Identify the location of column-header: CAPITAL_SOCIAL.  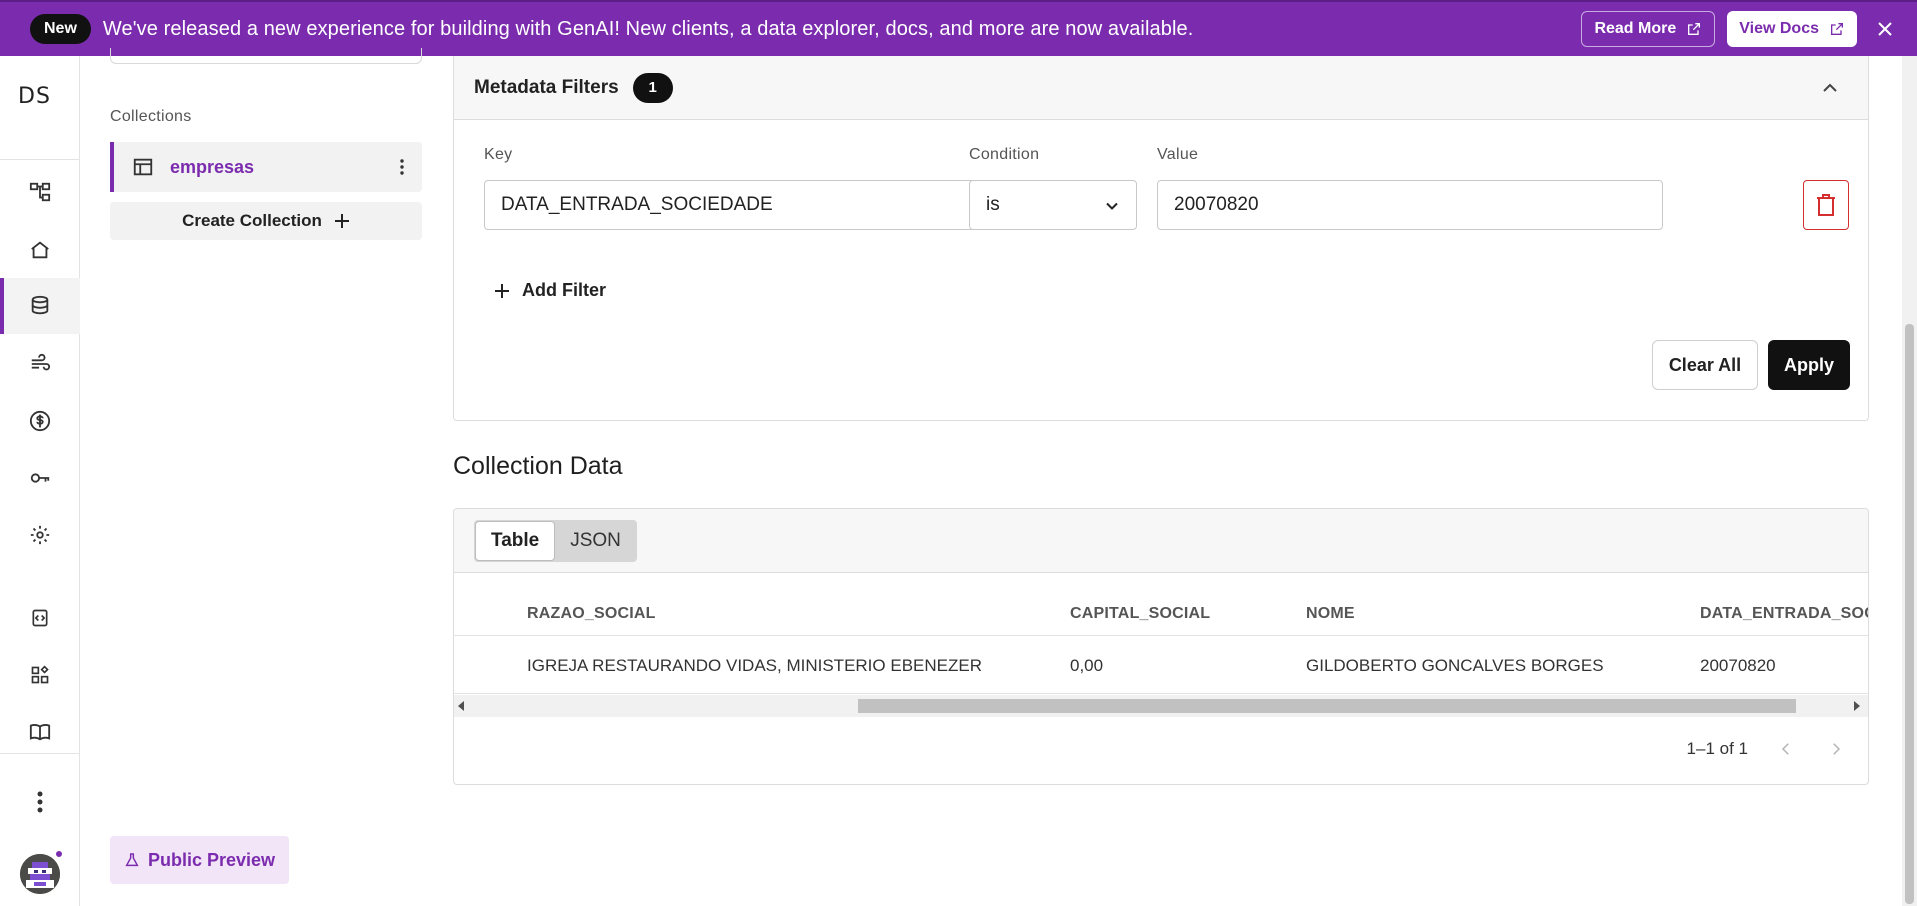
(1140, 614).